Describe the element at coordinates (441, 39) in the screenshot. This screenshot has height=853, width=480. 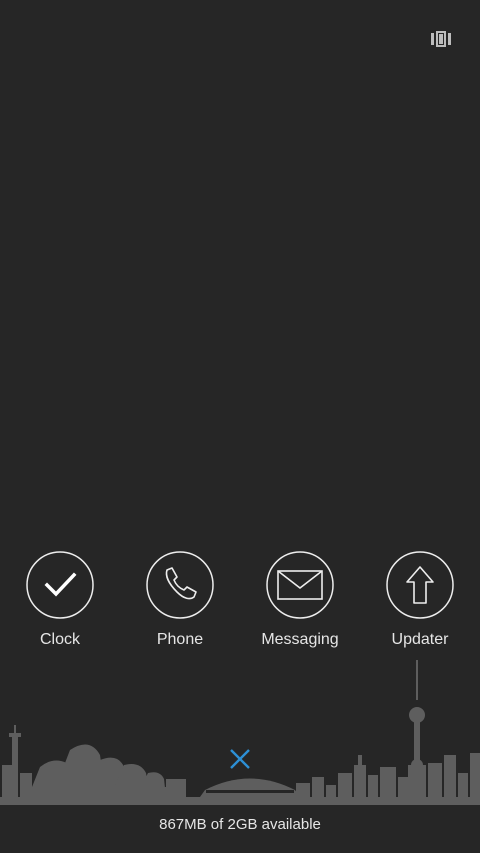
I see `recents-layout-icon` at that location.